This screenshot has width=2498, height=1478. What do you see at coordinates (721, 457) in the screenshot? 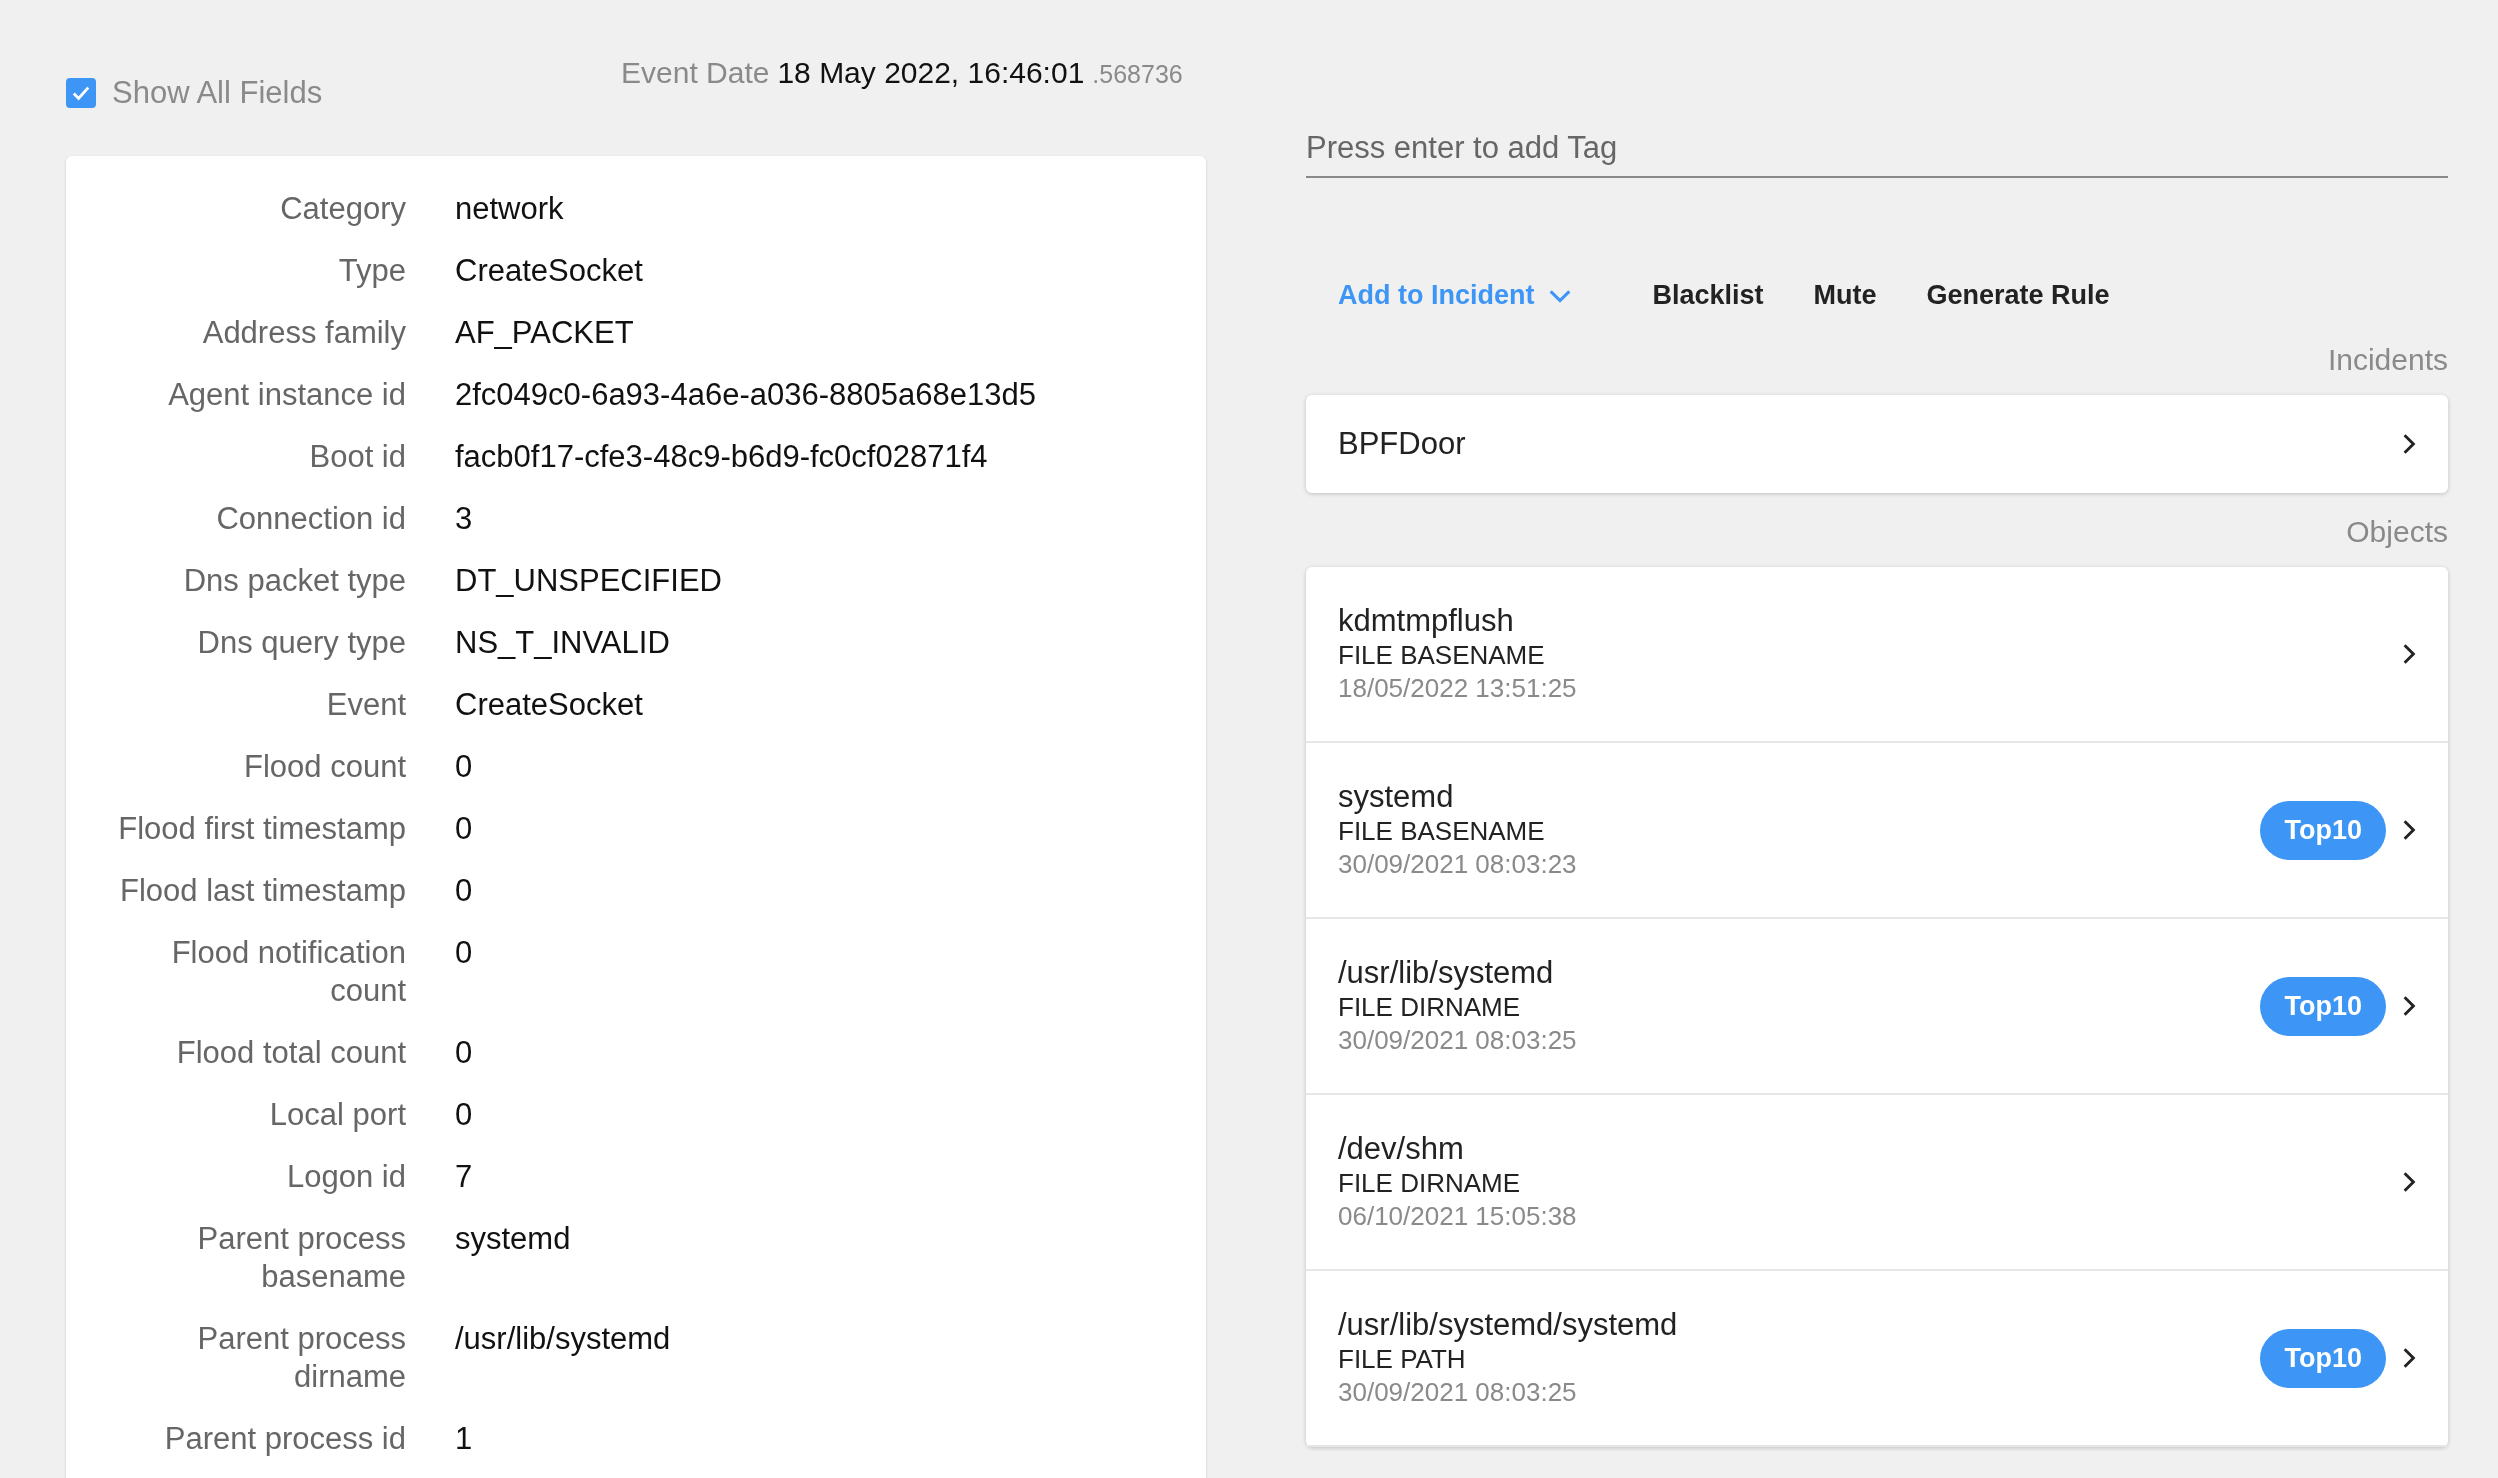
I see `field-value: facb0f17-cfe3-48c9-b6d9-fc0cf02871f4` at bounding box center [721, 457].